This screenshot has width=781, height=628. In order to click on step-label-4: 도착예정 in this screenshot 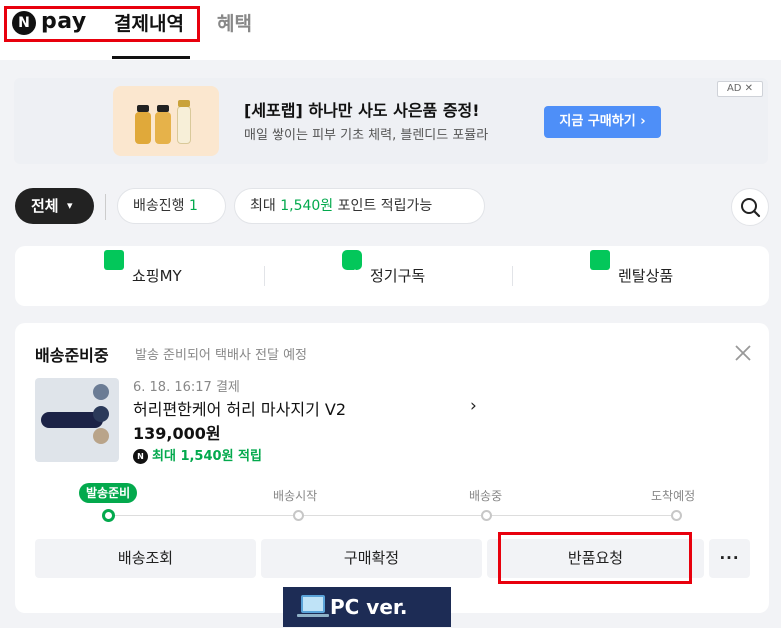, I will do `click(673, 496)`.